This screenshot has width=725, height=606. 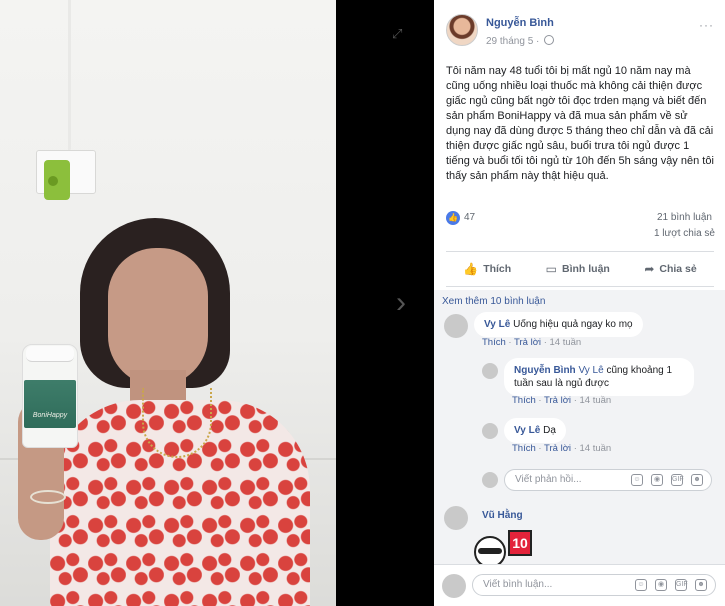 I want to click on bottle-label-text: BoniHappy, so click(x=50, y=415).